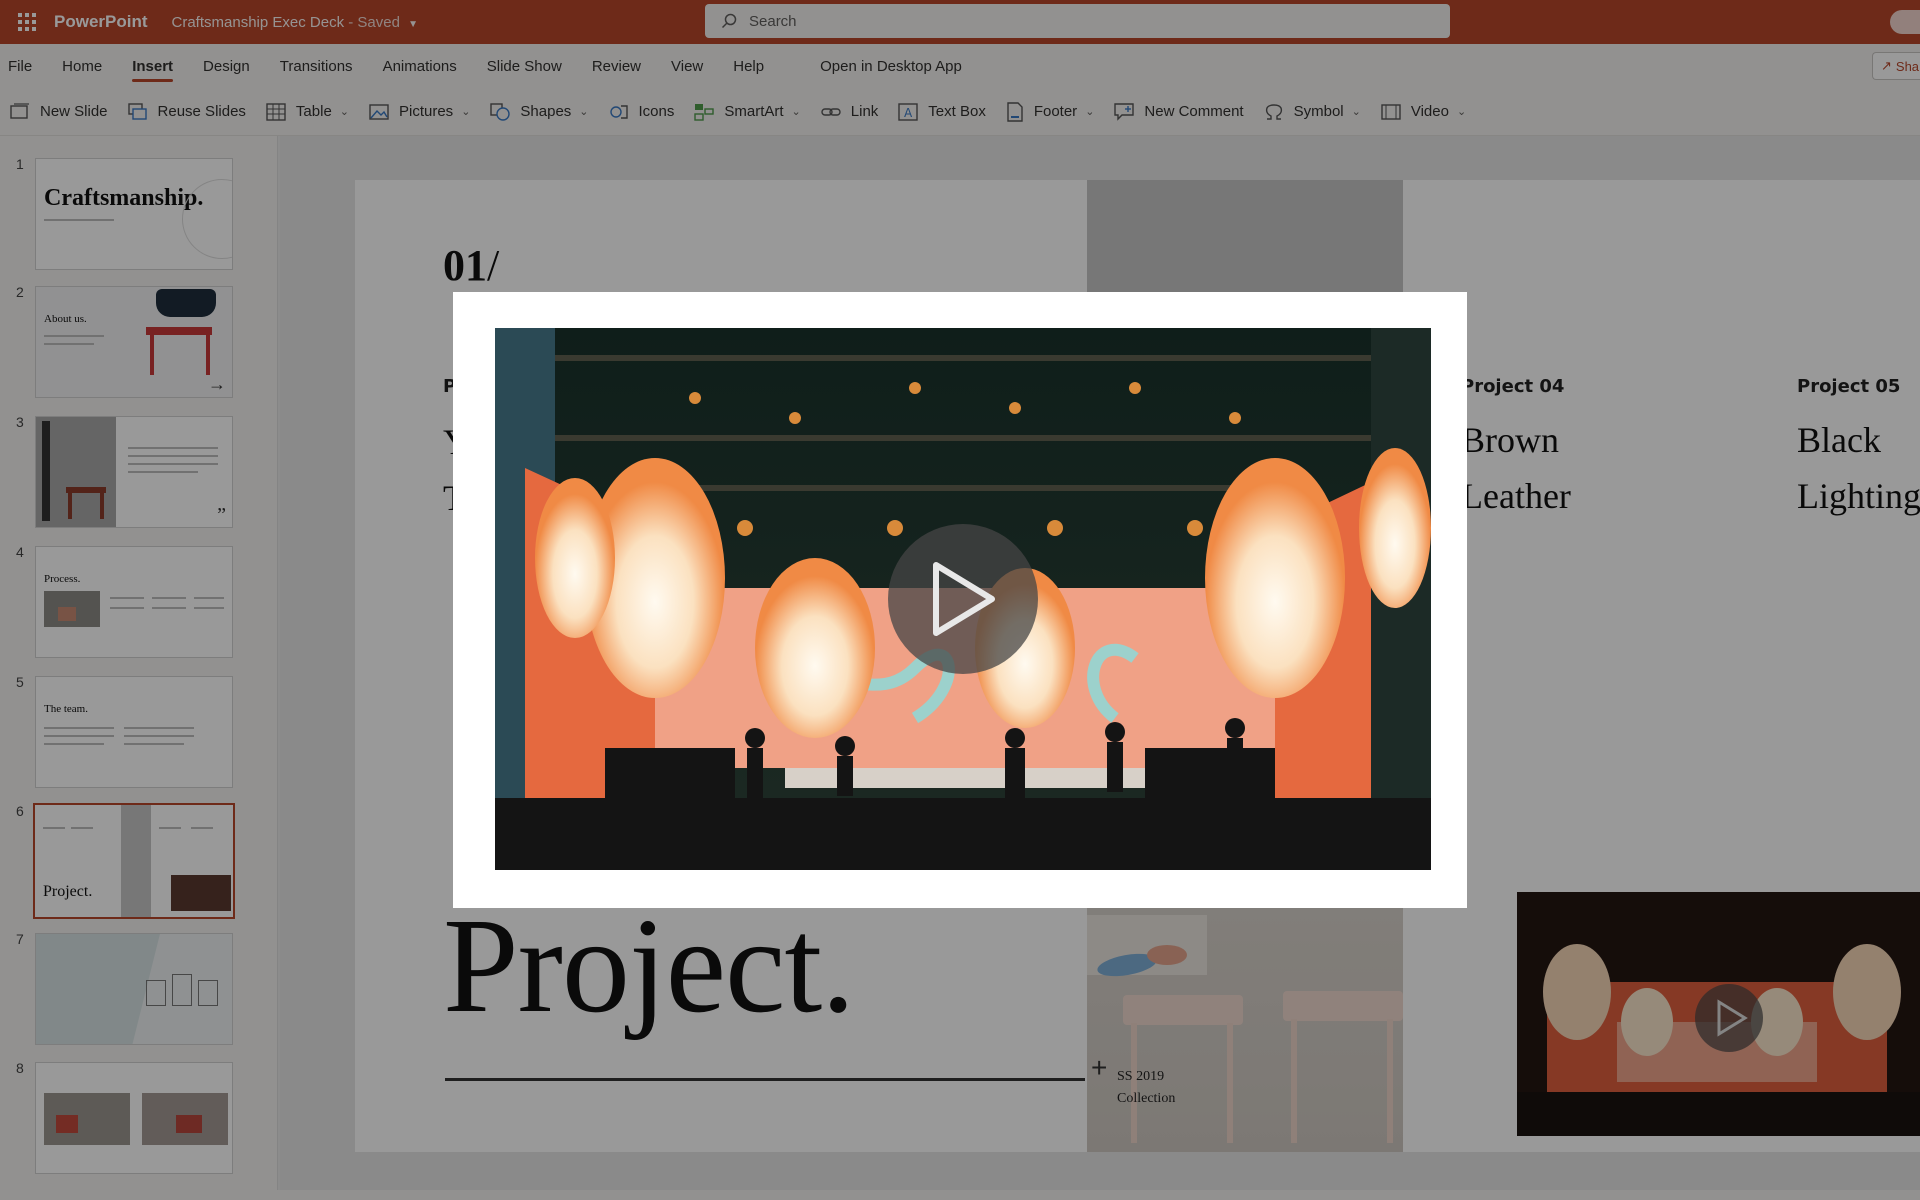 The image size is (1920, 1200). I want to click on play-button, so click(963, 599).